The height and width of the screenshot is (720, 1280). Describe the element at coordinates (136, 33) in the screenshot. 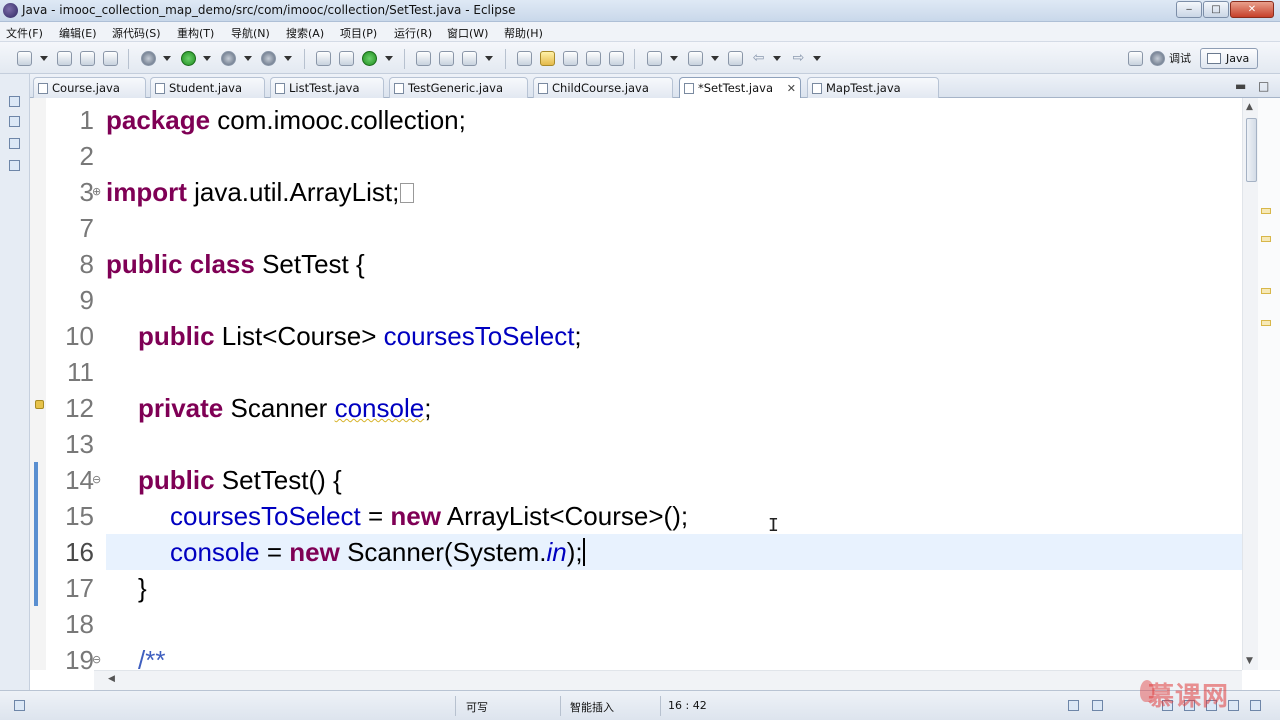

I see `menu-source: 源代码(S)` at that location.